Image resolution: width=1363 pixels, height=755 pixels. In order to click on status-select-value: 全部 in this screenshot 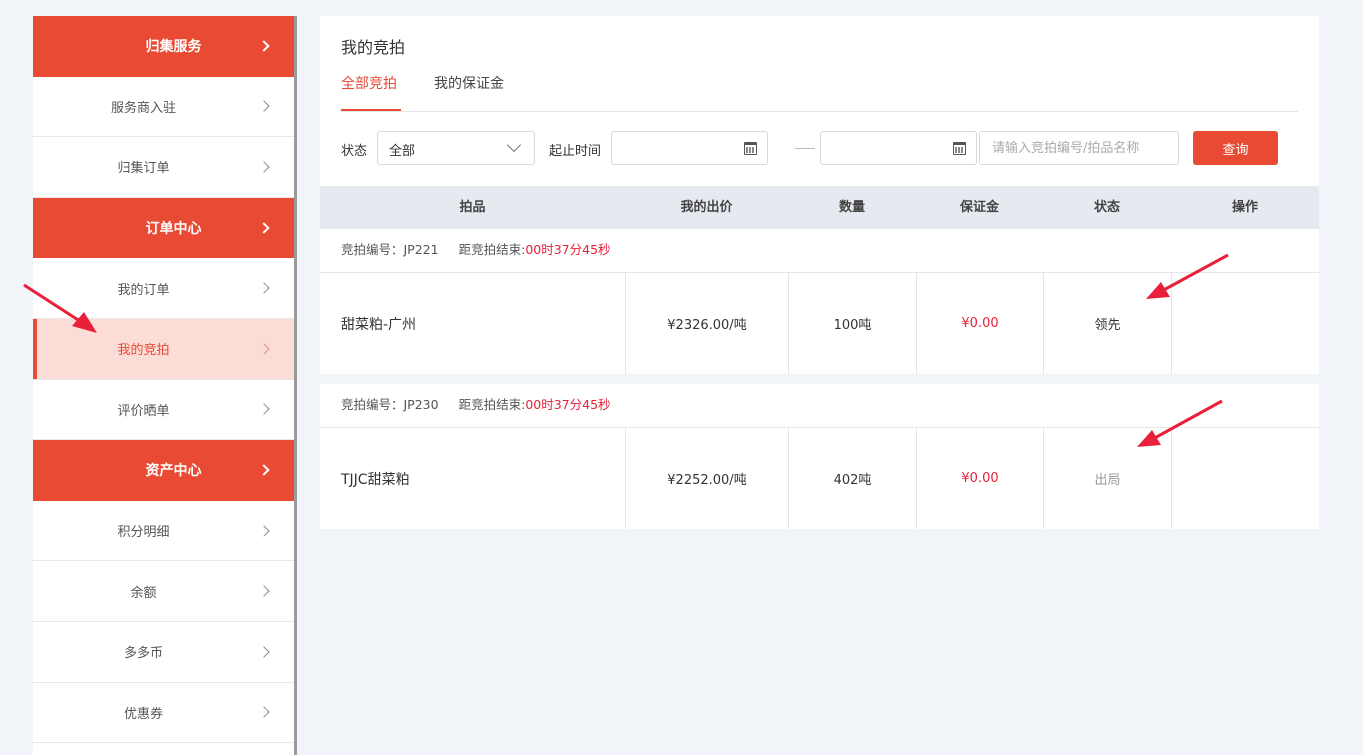, I will do `click(402, 151)`.